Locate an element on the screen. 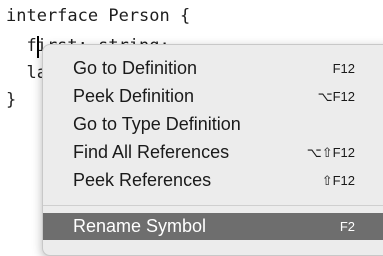 This screenshot has width=383, height=256. menu-item-peek-references: Peek References ⇧F12 is located at coordinates (213, 180).